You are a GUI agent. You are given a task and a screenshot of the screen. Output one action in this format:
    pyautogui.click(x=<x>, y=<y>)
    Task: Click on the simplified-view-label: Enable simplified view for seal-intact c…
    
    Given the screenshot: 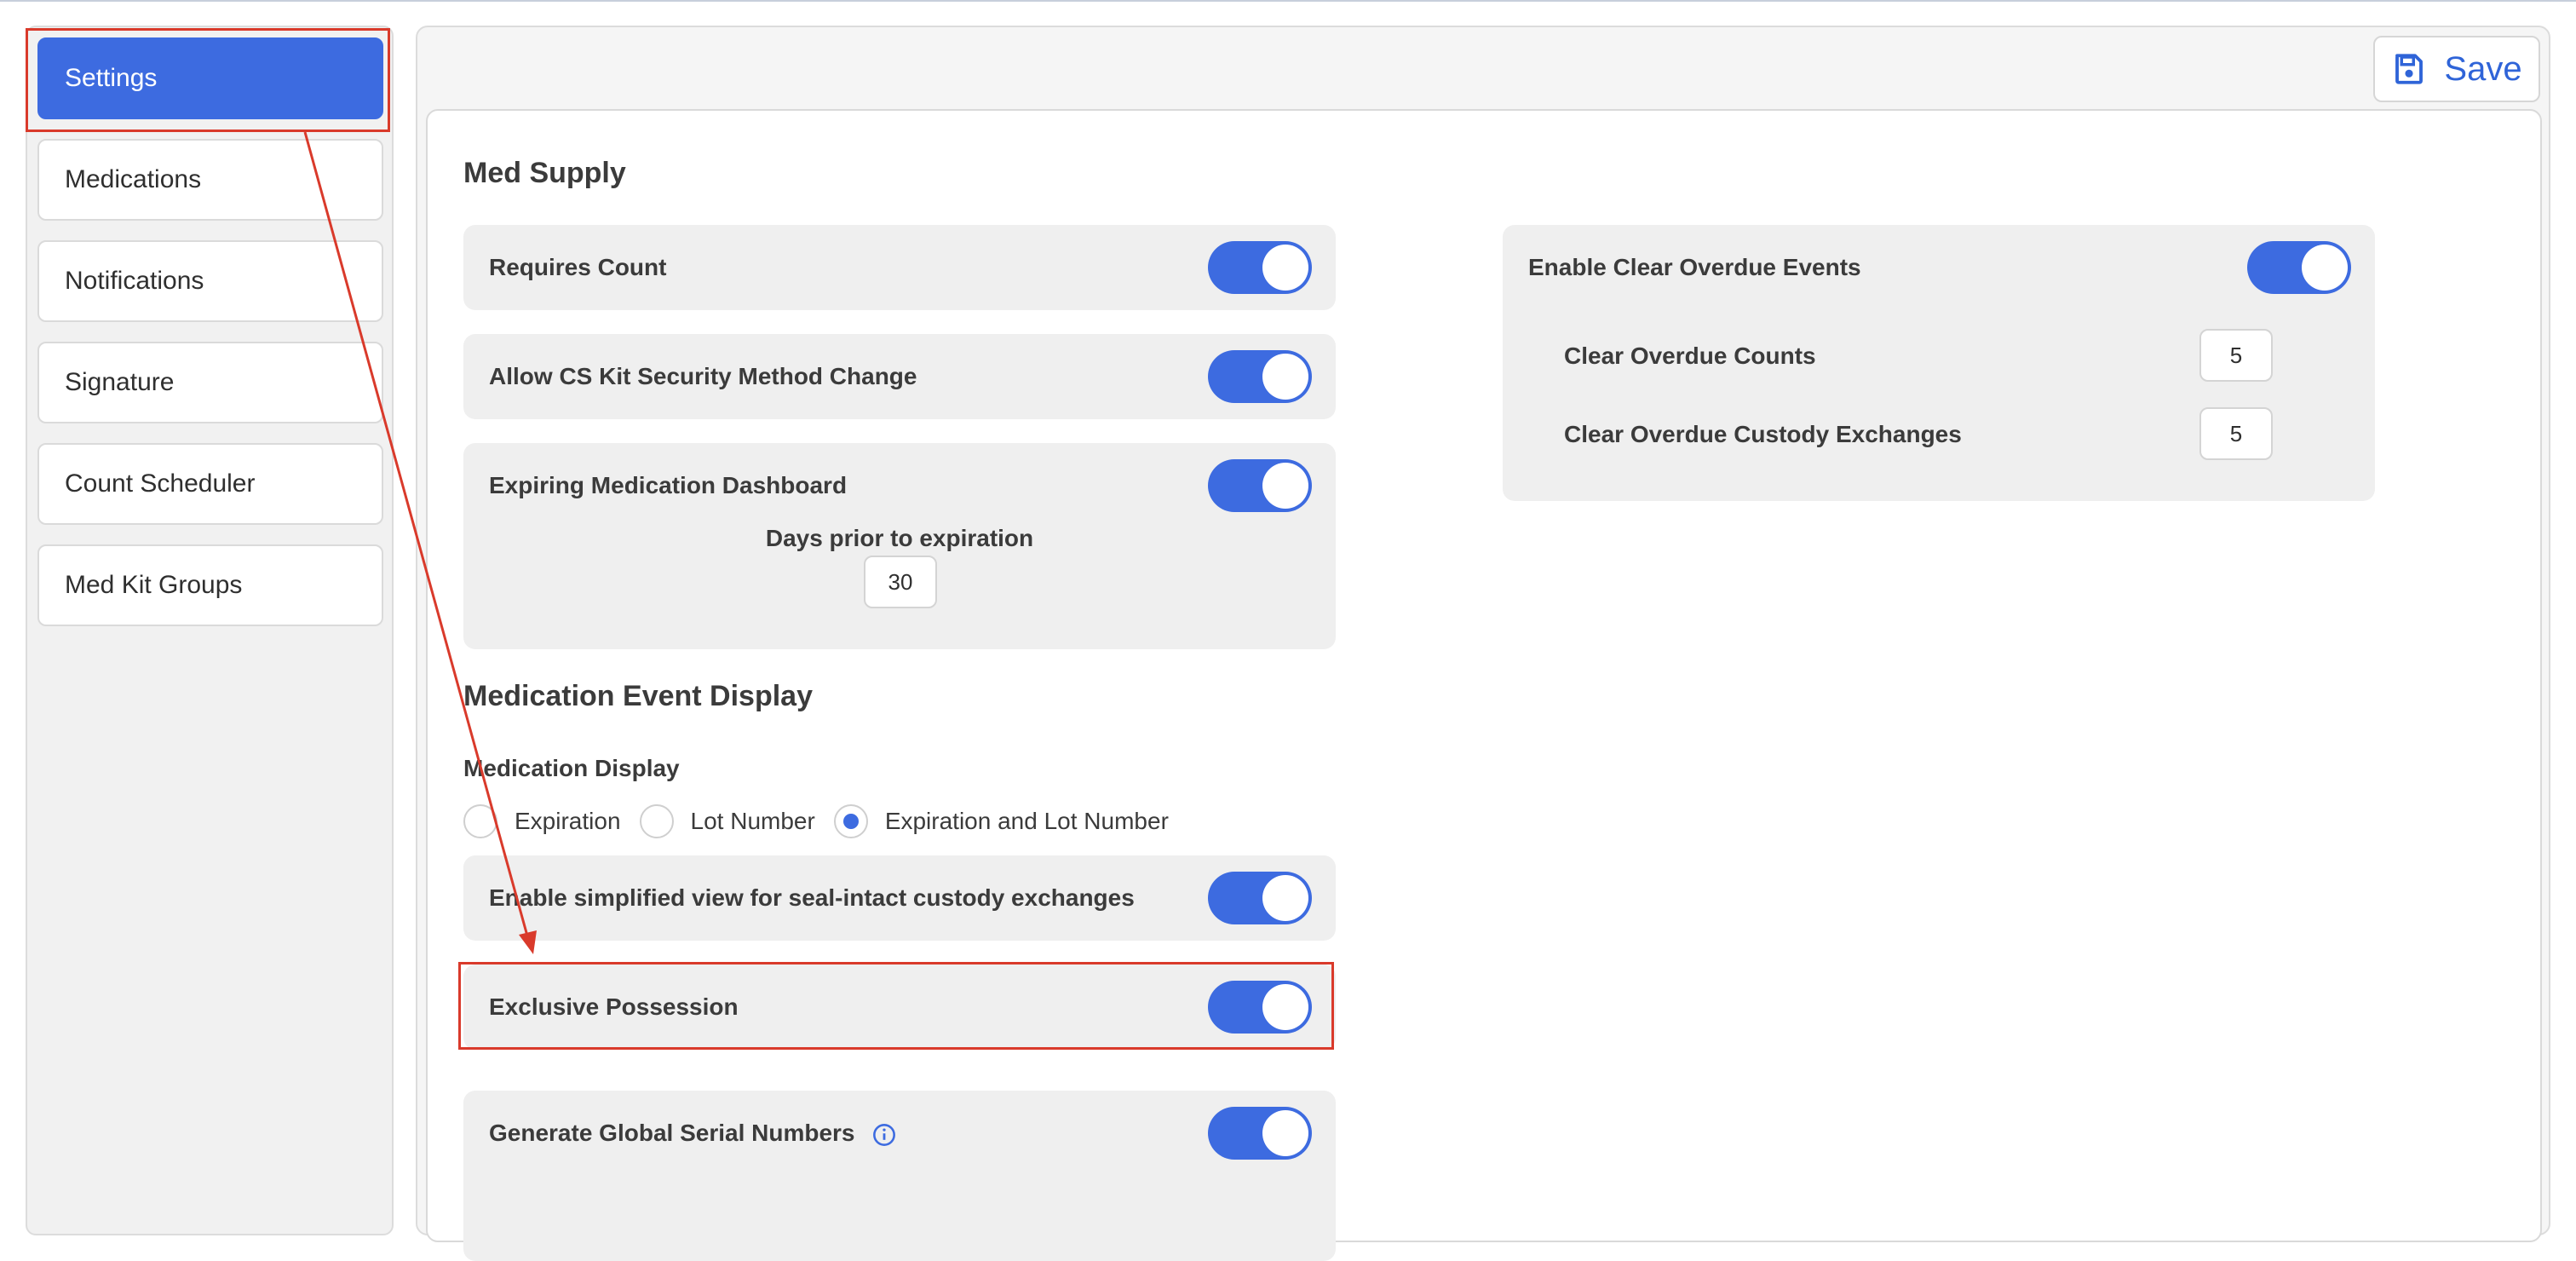 What is the action you would take?
    pyautogui.click(x=812, y=897)
    